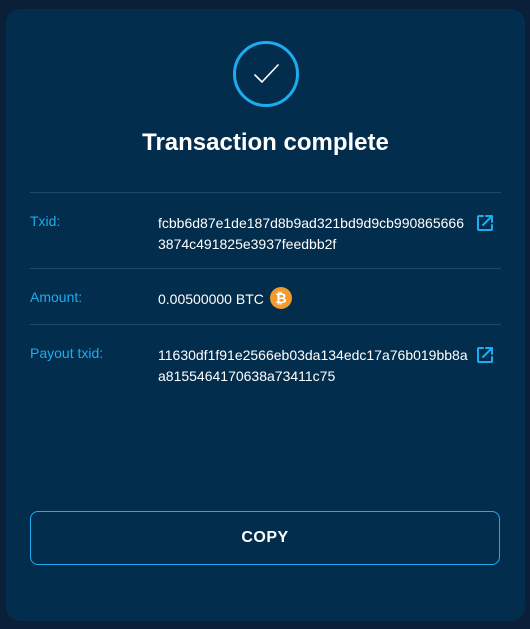 The width and height of the screenshot is (530, 629). Describe the element at coordinates (211, 299) in the screenshot. I see `amount-value: 0.00500000 BTC` at that location.